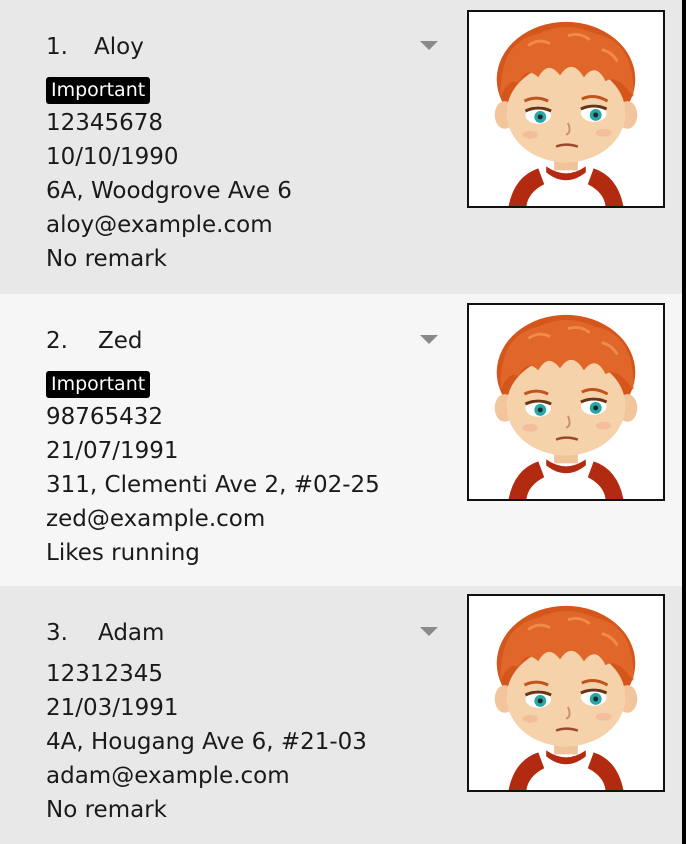  Describe the element at coordinates (131, 633) in the screenshot. I see `person-name: Adam` at that location.